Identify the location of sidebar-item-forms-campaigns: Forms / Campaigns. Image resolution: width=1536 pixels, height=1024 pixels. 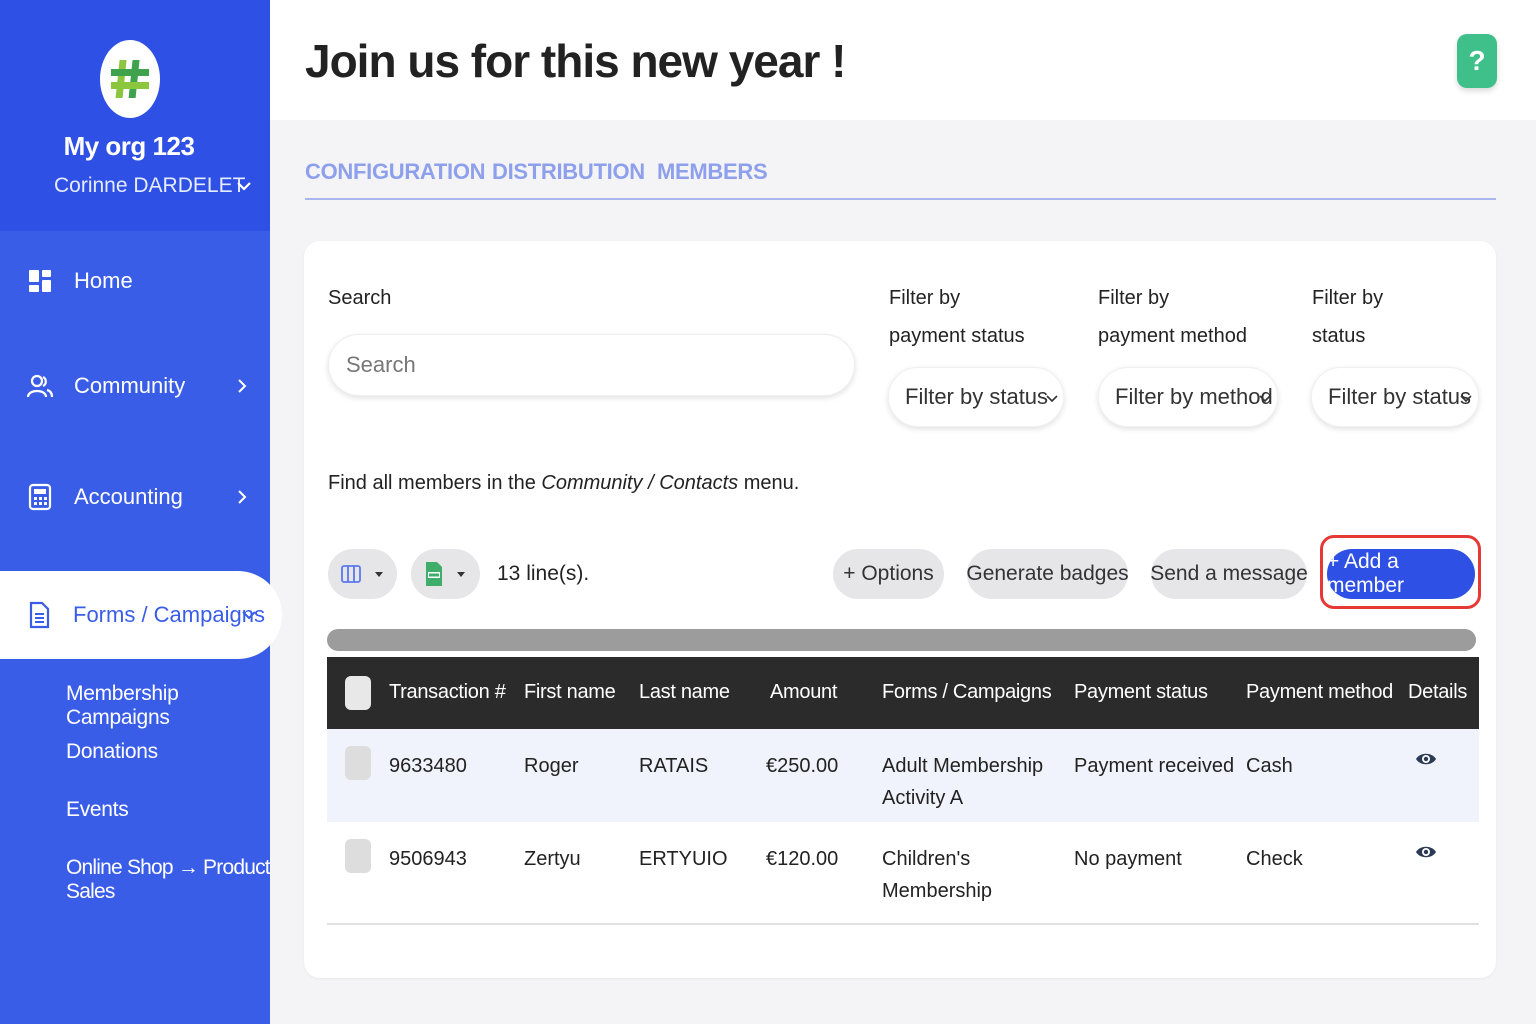
(141, 615).